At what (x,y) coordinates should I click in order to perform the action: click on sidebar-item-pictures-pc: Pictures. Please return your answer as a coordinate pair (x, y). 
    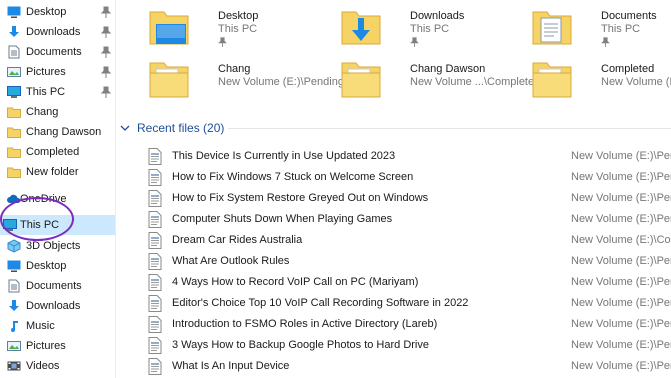
    Looking at the image, I should click on (57, 346).